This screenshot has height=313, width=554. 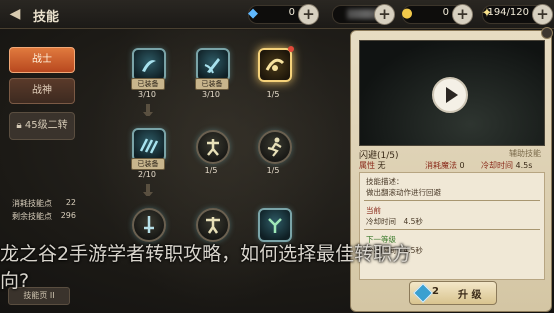 I want to click on cd-value: 4.5s, so click(x=524, y=165).